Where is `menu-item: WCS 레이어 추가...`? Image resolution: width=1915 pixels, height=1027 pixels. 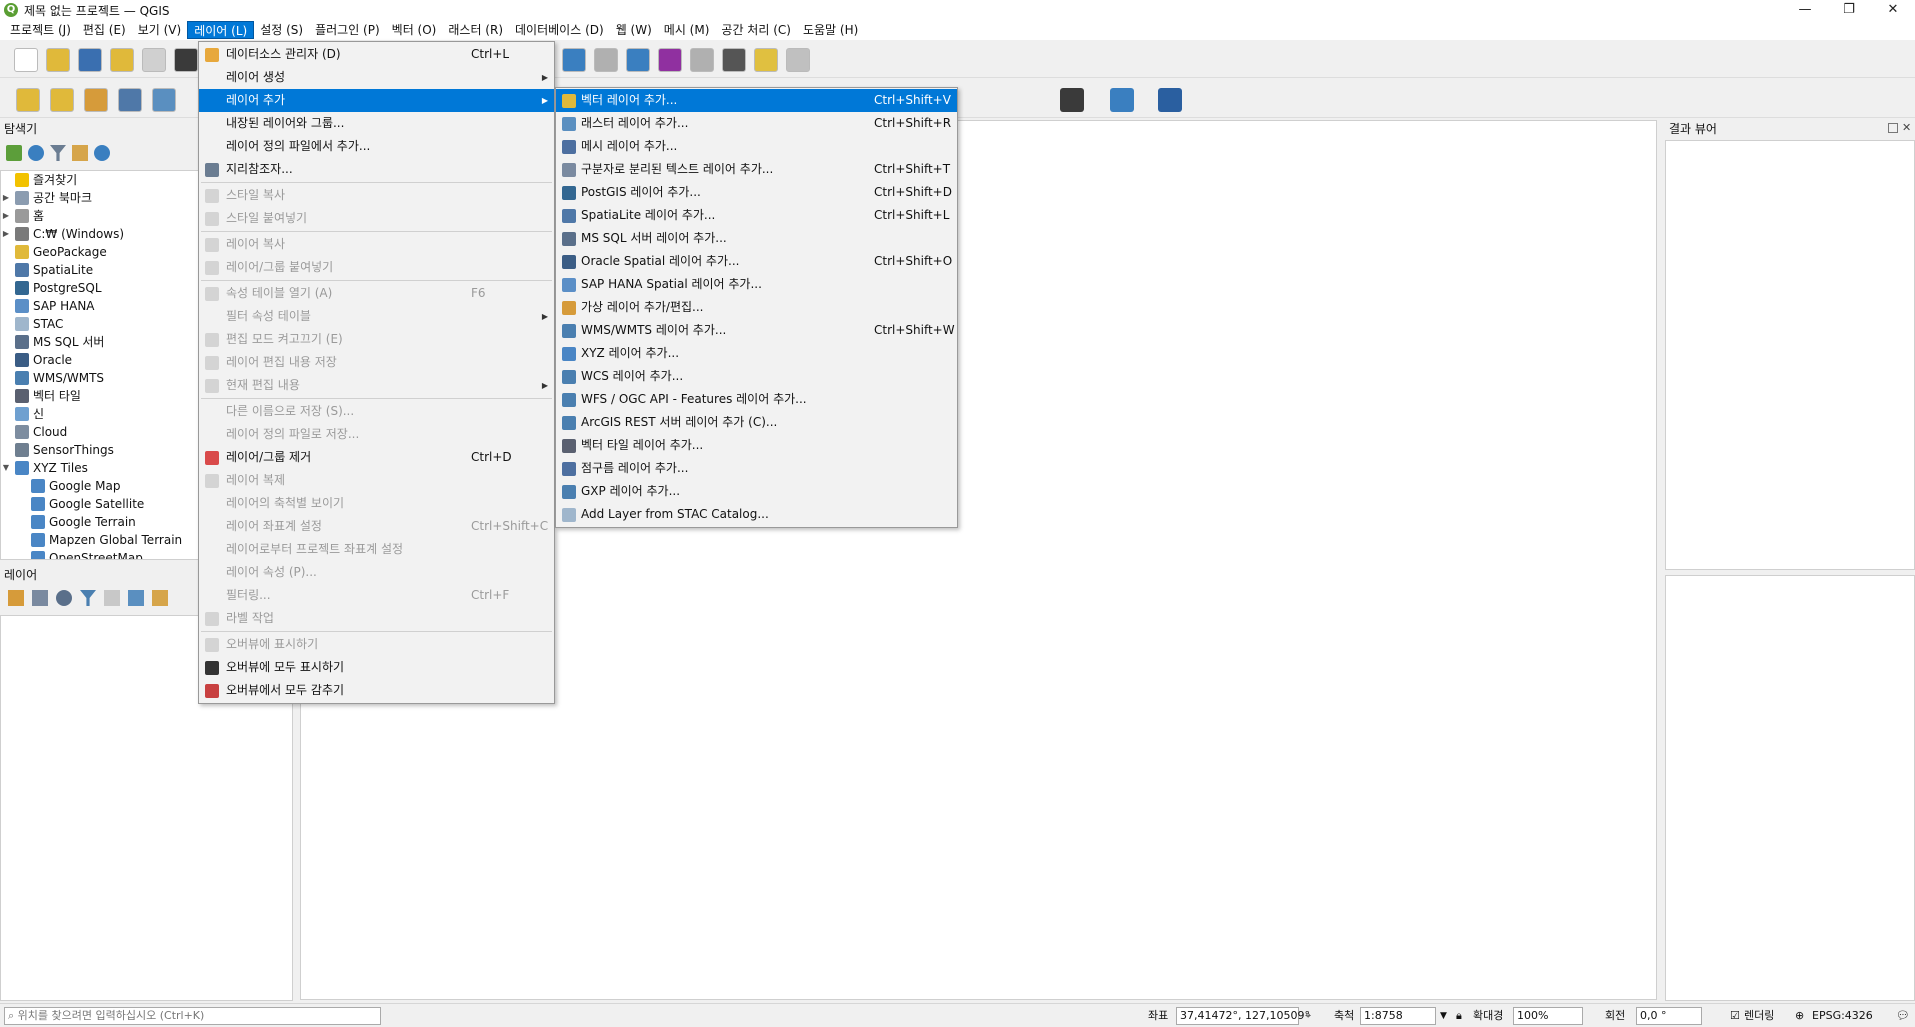
menu-item: WCS 레이어 추가... is located at coordinates (756, 376).